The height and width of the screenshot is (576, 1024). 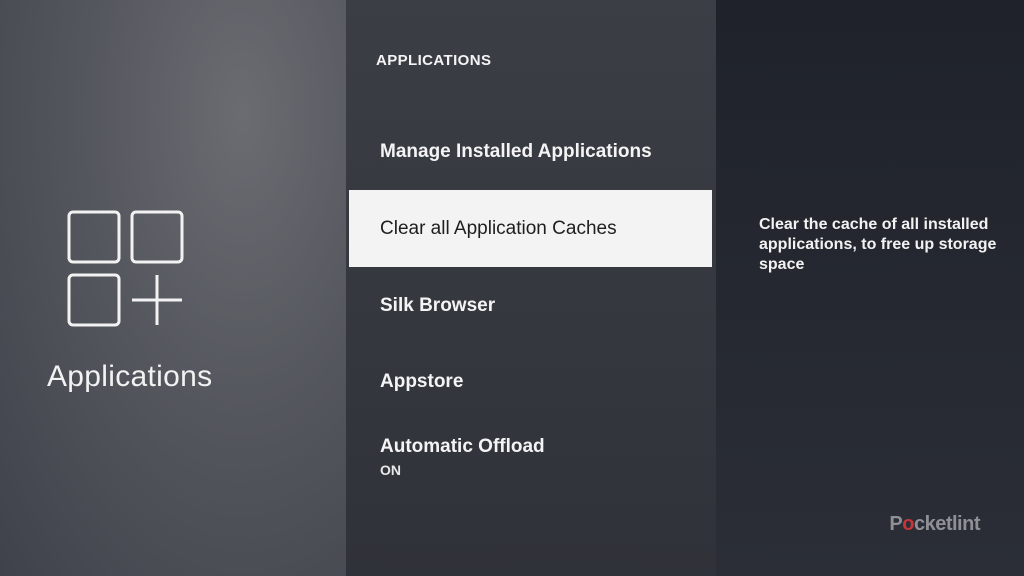 I want to click on category-title: Applications, so click(x=130, y=376).